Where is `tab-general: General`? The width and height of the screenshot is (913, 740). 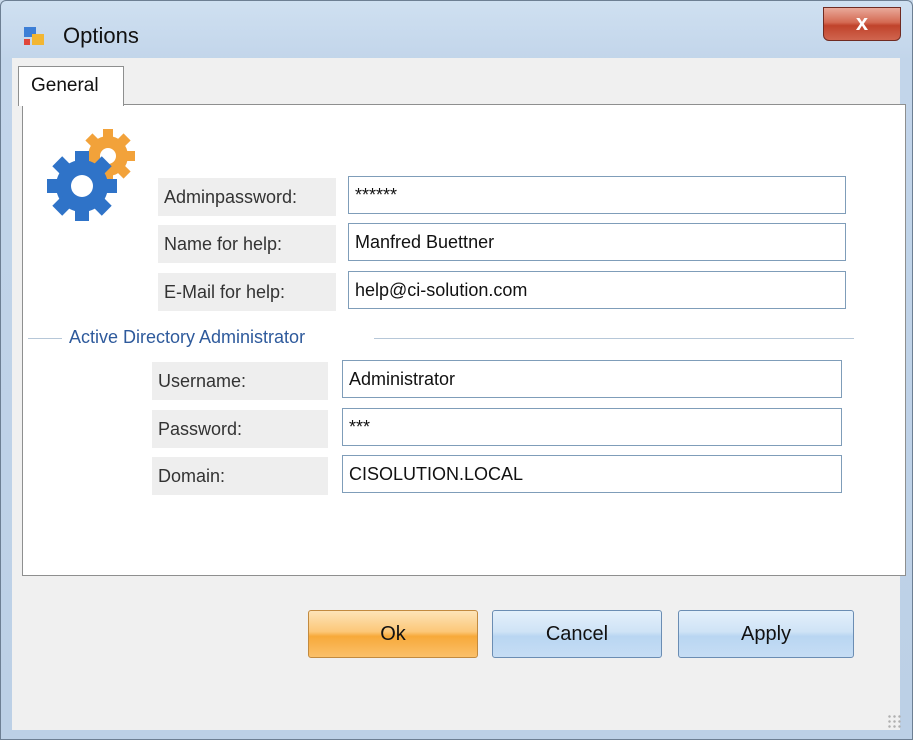
tab-general: General is located at coordinates (71, 86).